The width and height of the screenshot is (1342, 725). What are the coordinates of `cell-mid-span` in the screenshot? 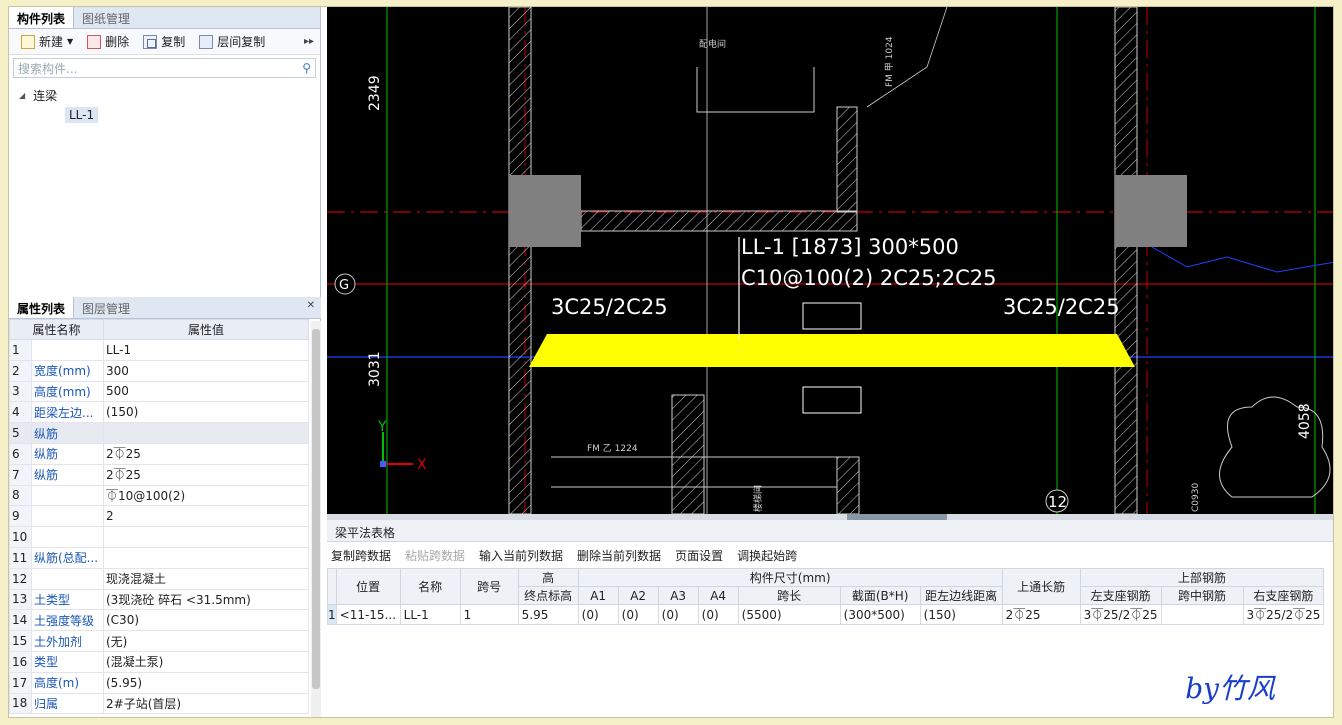 It's located at (1202, 614).